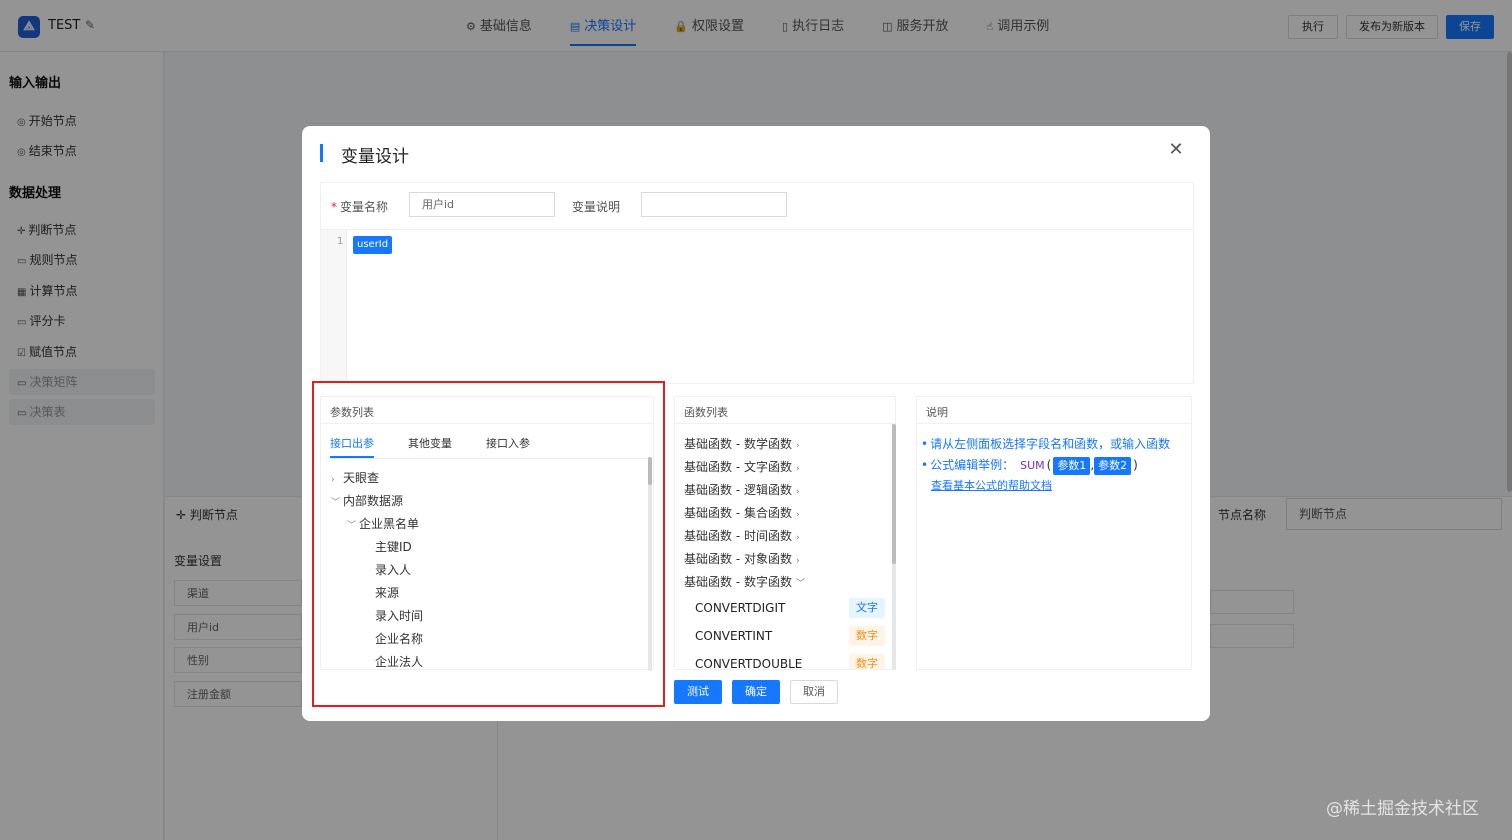  Describe the element at coordinates (738, 536) in the screenshot. I see `function-category-label: 基础函数 - 时间函数` at that location.